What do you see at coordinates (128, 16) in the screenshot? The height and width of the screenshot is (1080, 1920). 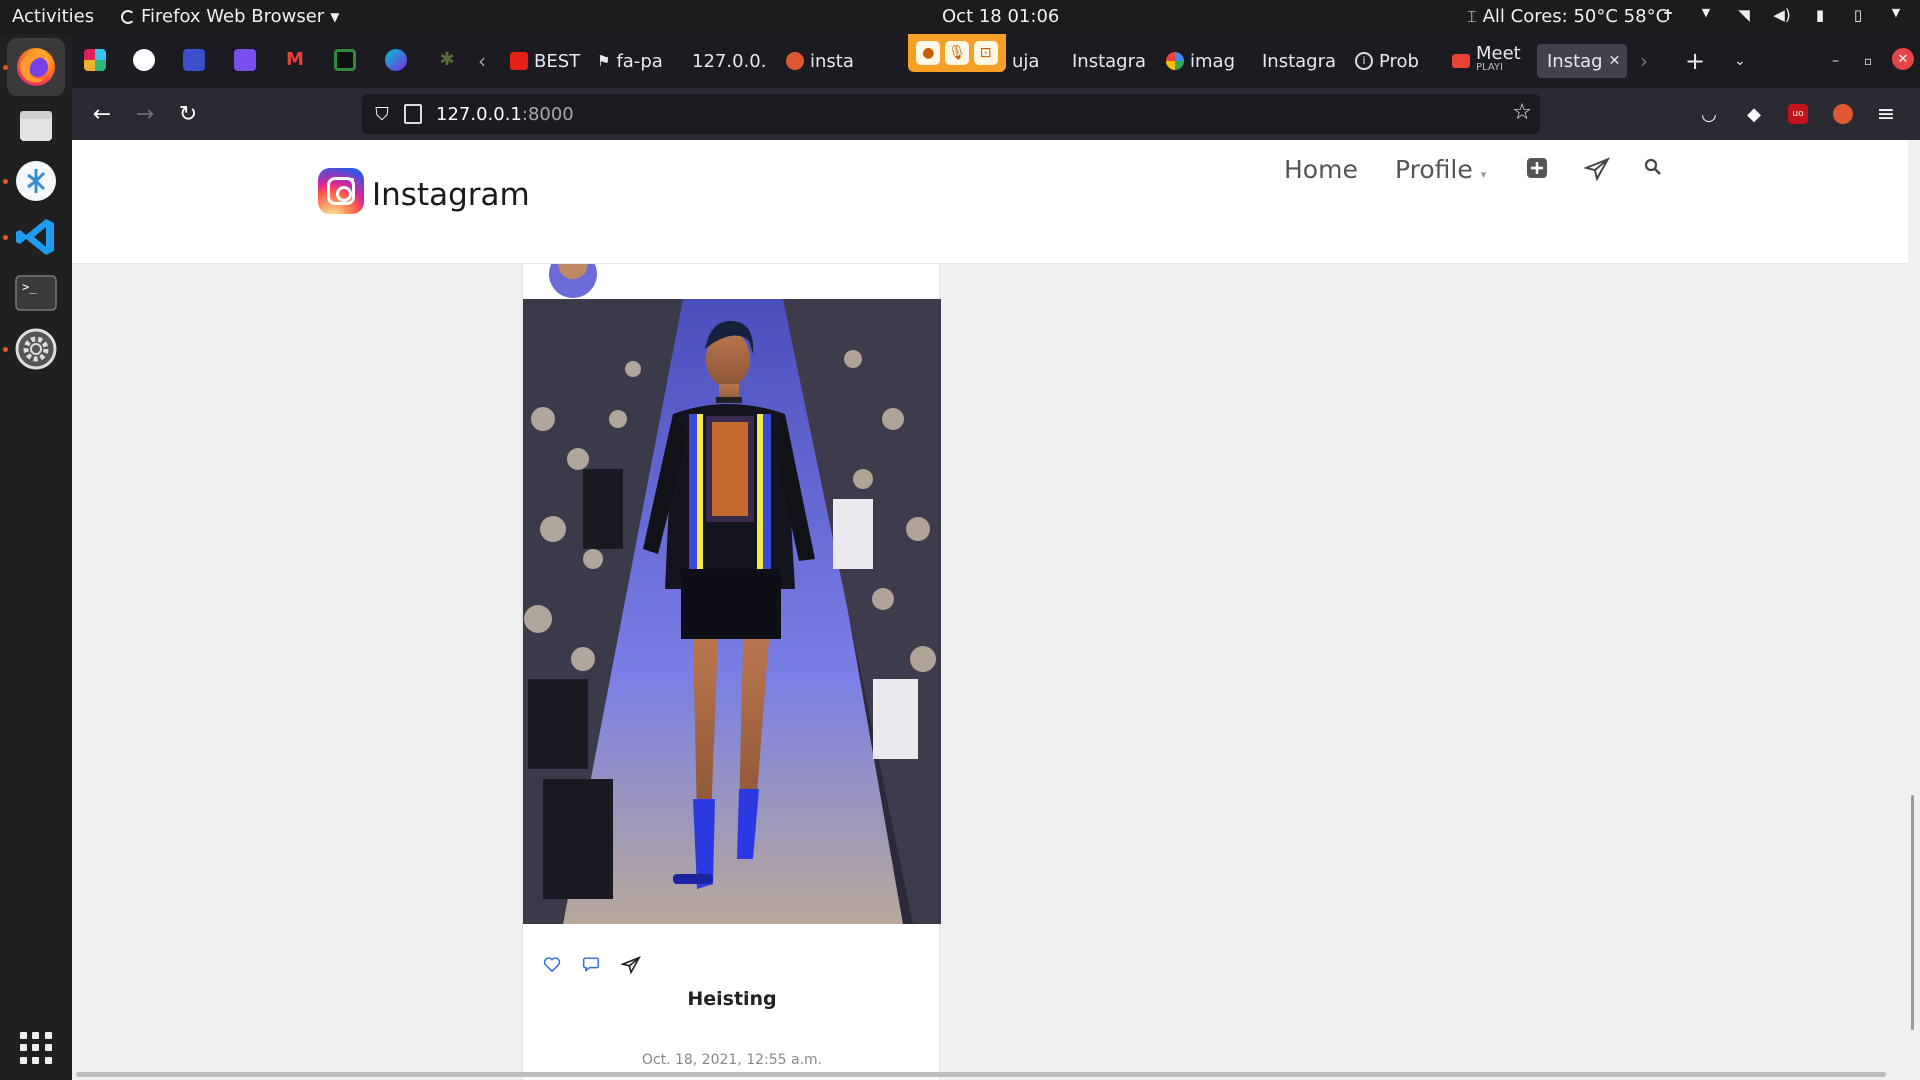 I see `firefox-small-icon` at bounding box center [128, 16].